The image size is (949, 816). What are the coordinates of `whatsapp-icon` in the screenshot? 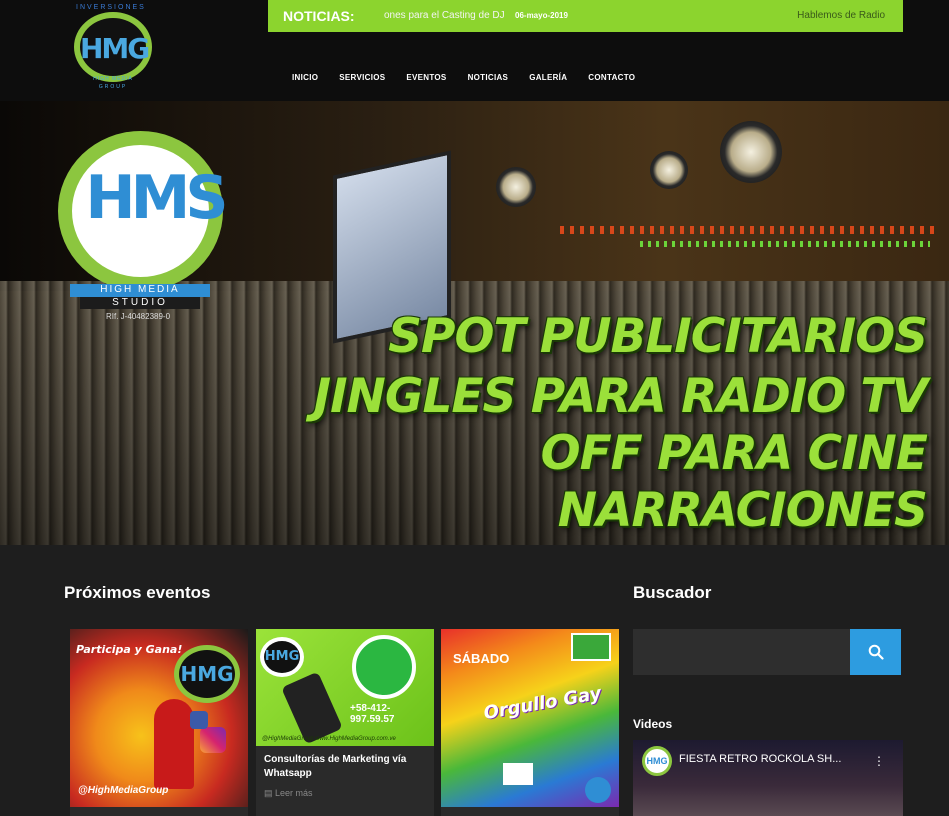 It's located at (384, 667).